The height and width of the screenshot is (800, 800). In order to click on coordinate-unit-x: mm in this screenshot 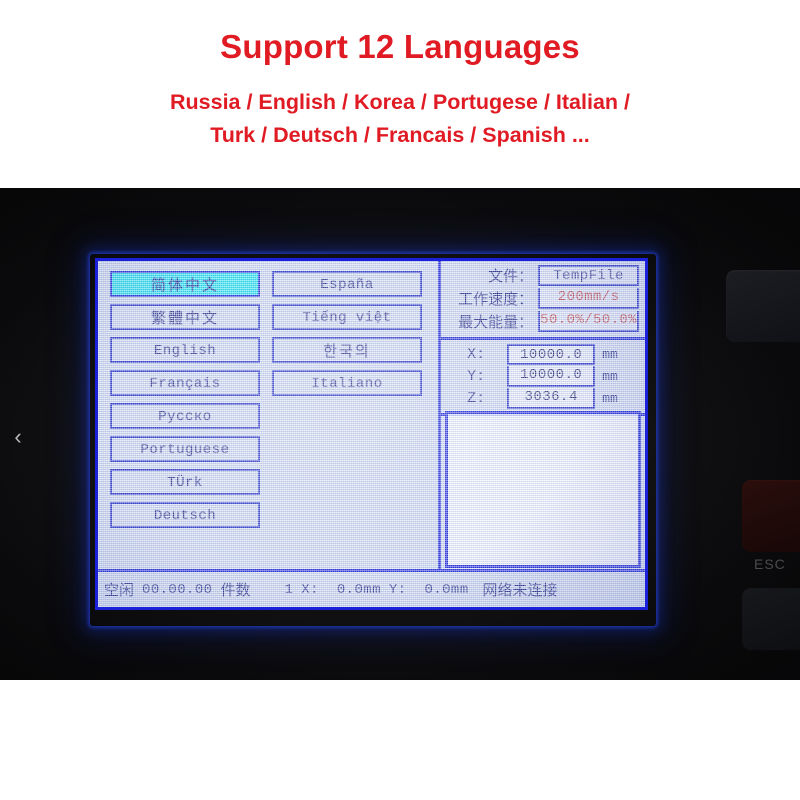, I will do `click(610, 354)`.